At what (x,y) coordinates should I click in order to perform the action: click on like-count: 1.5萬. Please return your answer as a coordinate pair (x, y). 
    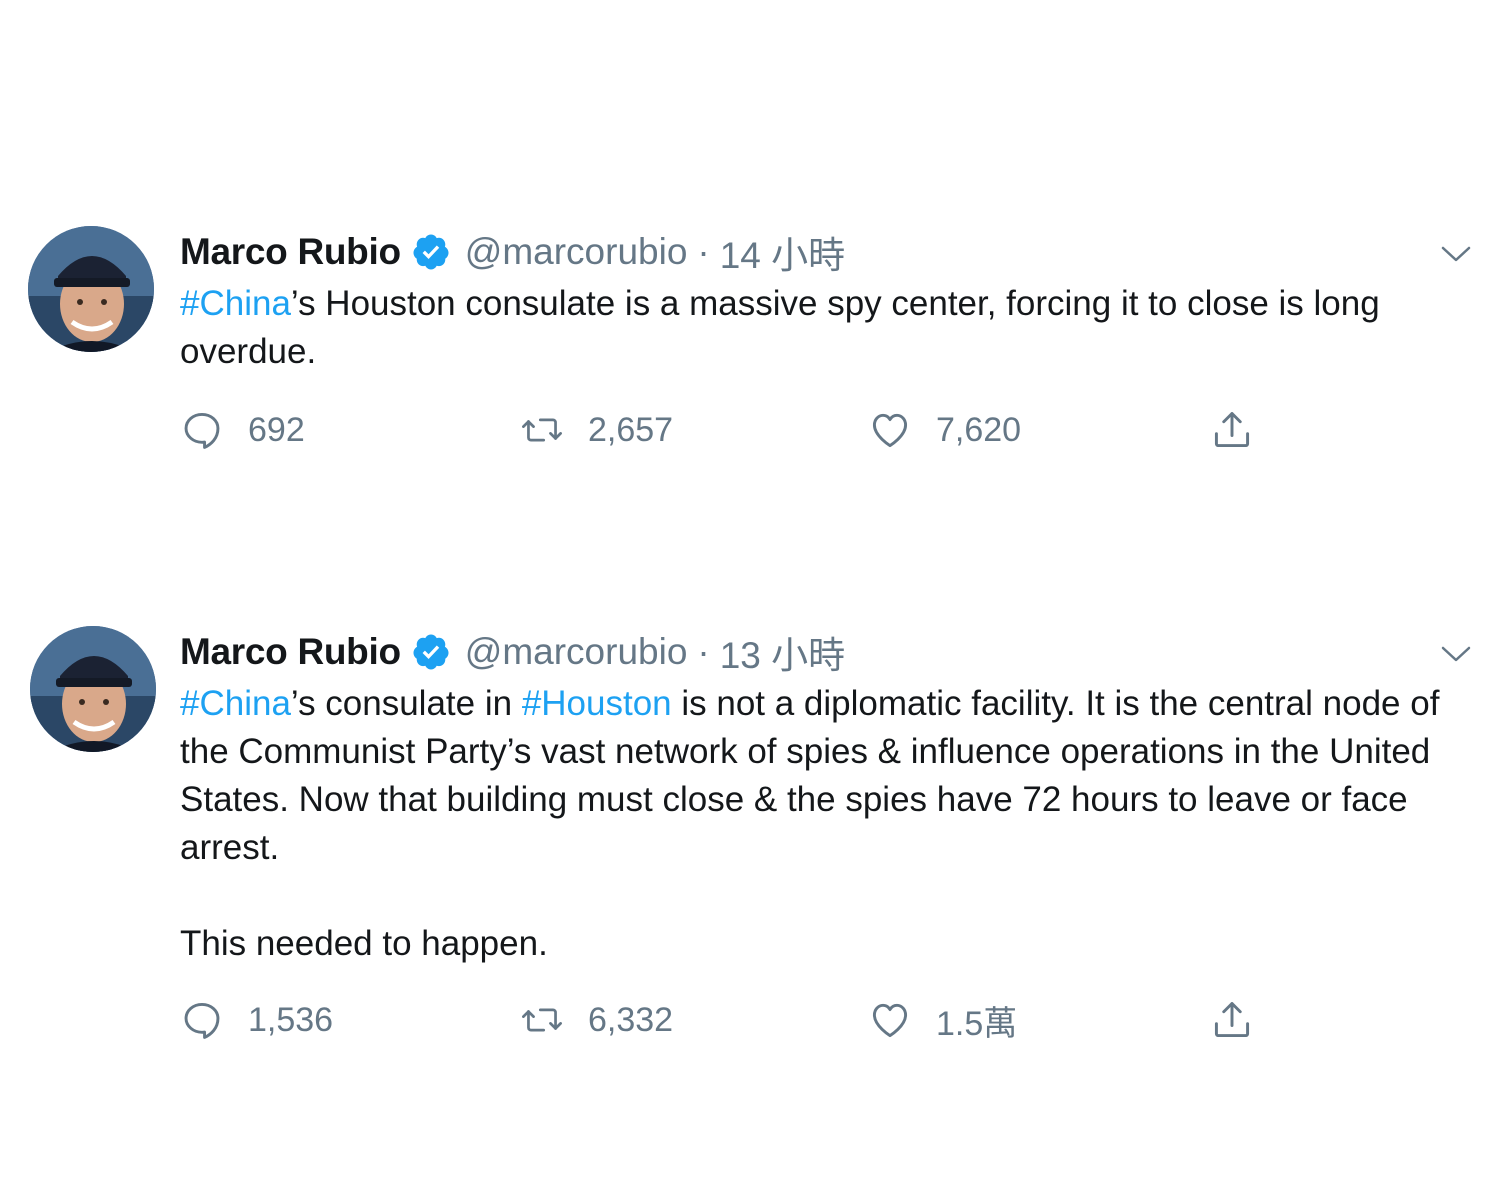
    Looking at the image, I should click on (977, 1023).